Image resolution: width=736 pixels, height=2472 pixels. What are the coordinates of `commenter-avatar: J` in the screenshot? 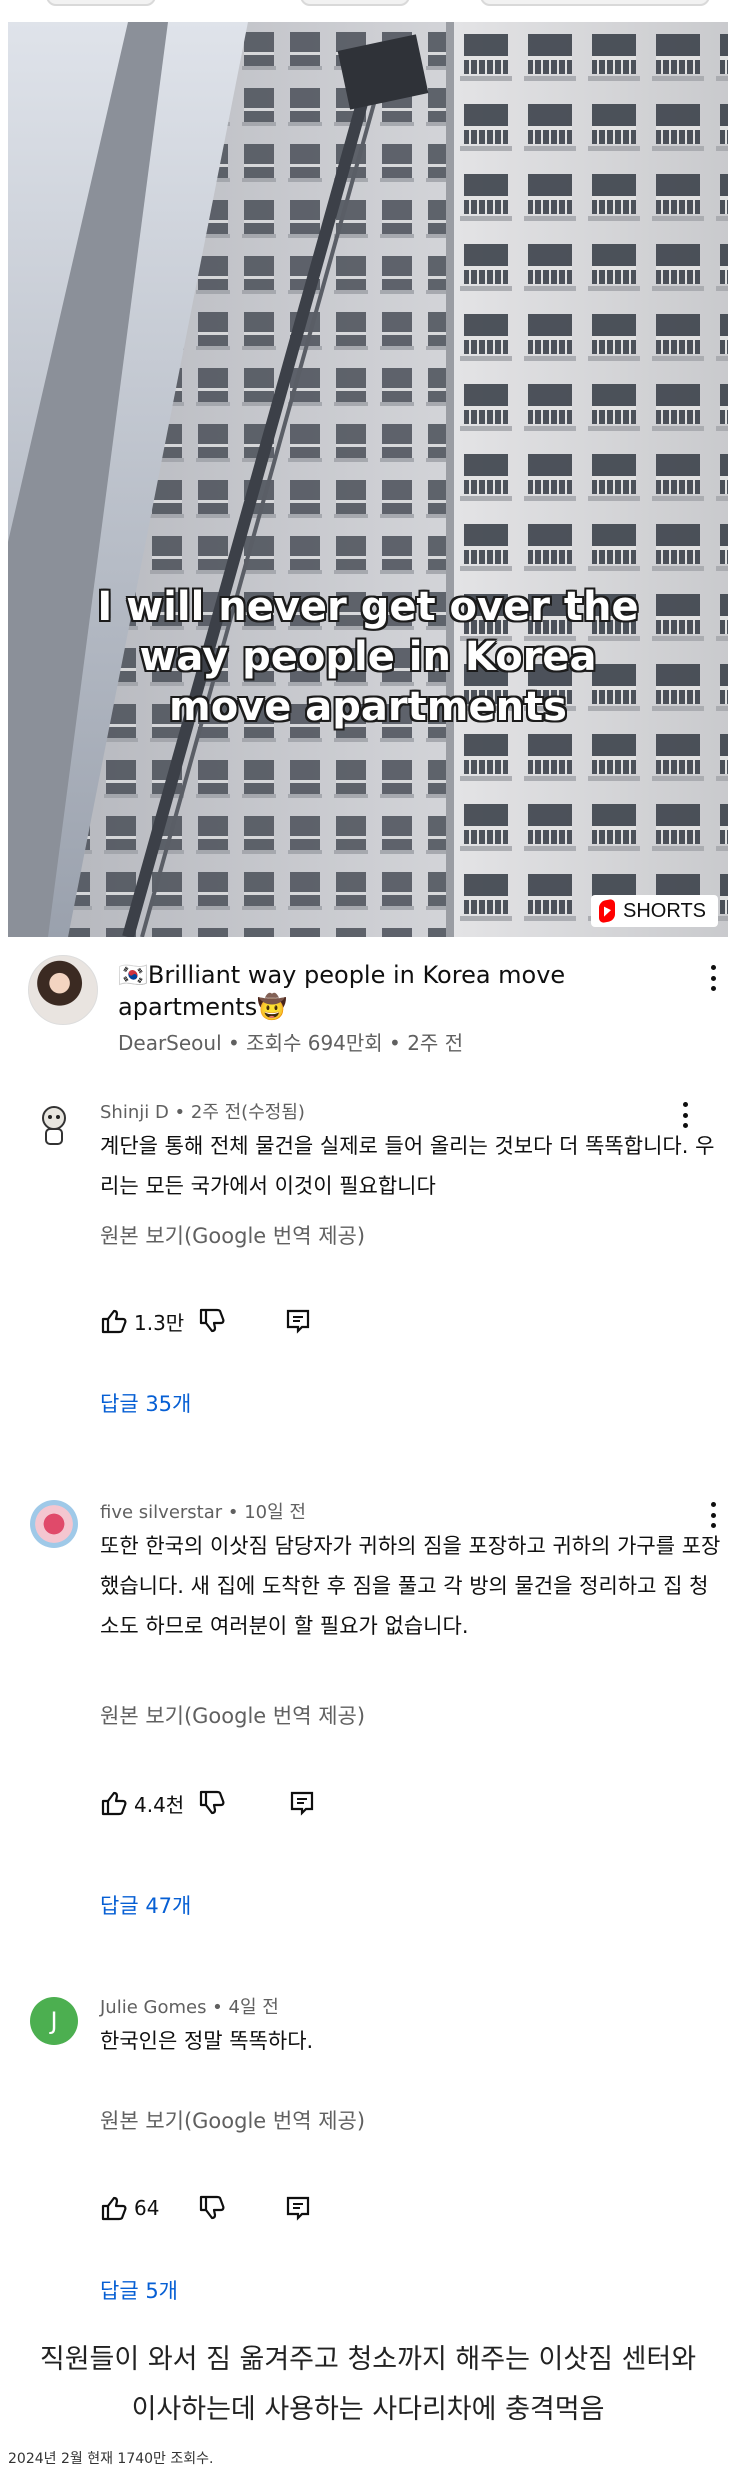 It's located at (54, 2021).